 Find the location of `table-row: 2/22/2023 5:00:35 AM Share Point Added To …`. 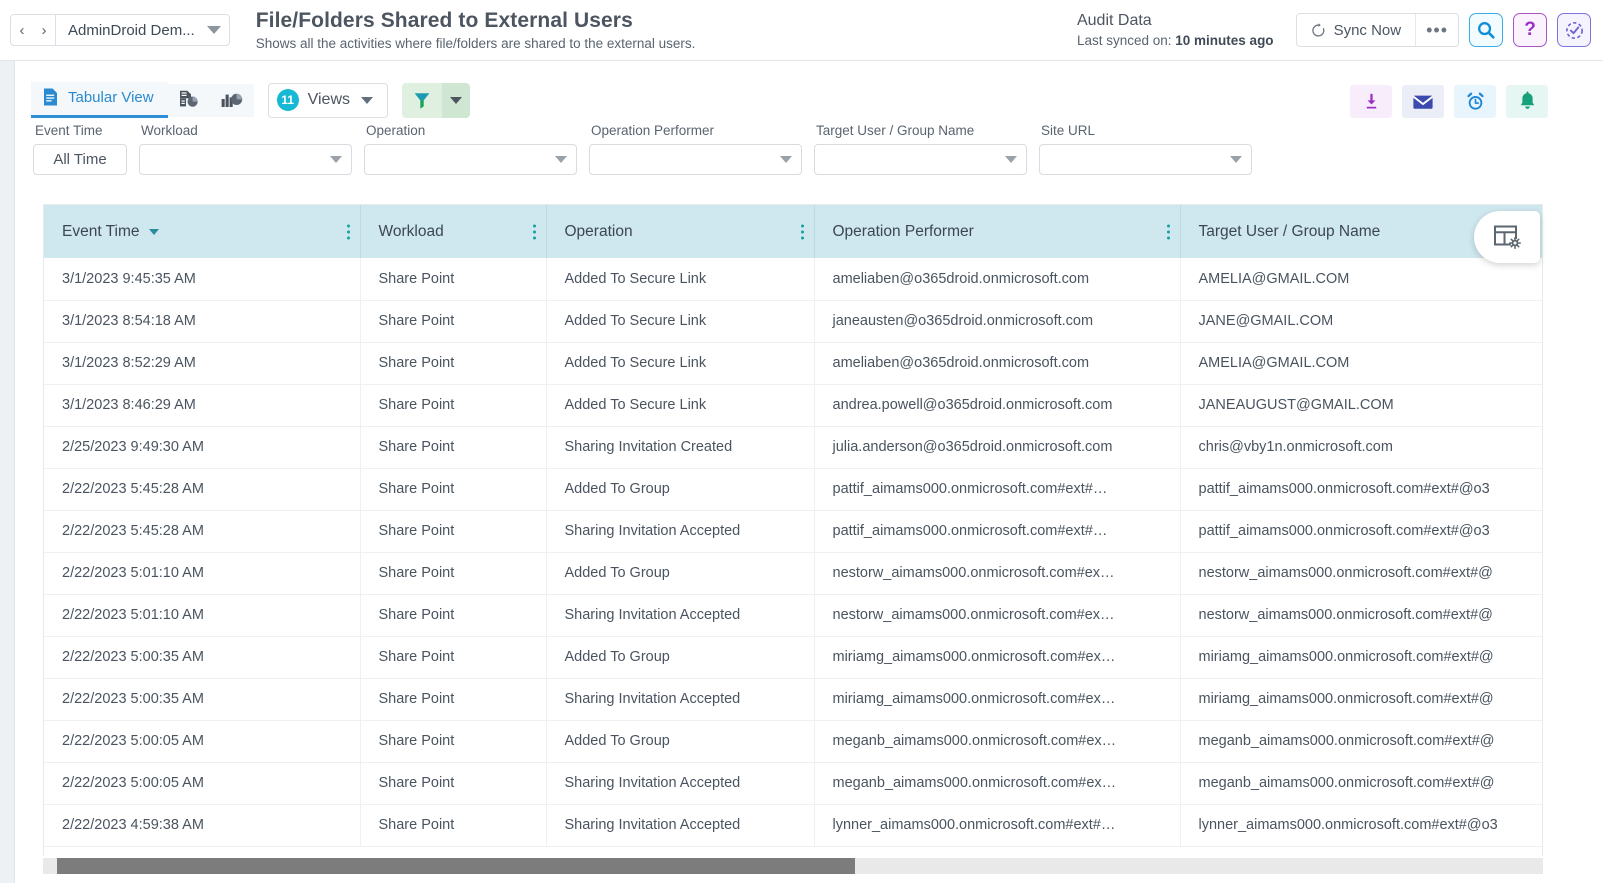

table-row: 2/22/2023 5:00:35 AM Share Point Added To … is located at coordinates (793, 657).